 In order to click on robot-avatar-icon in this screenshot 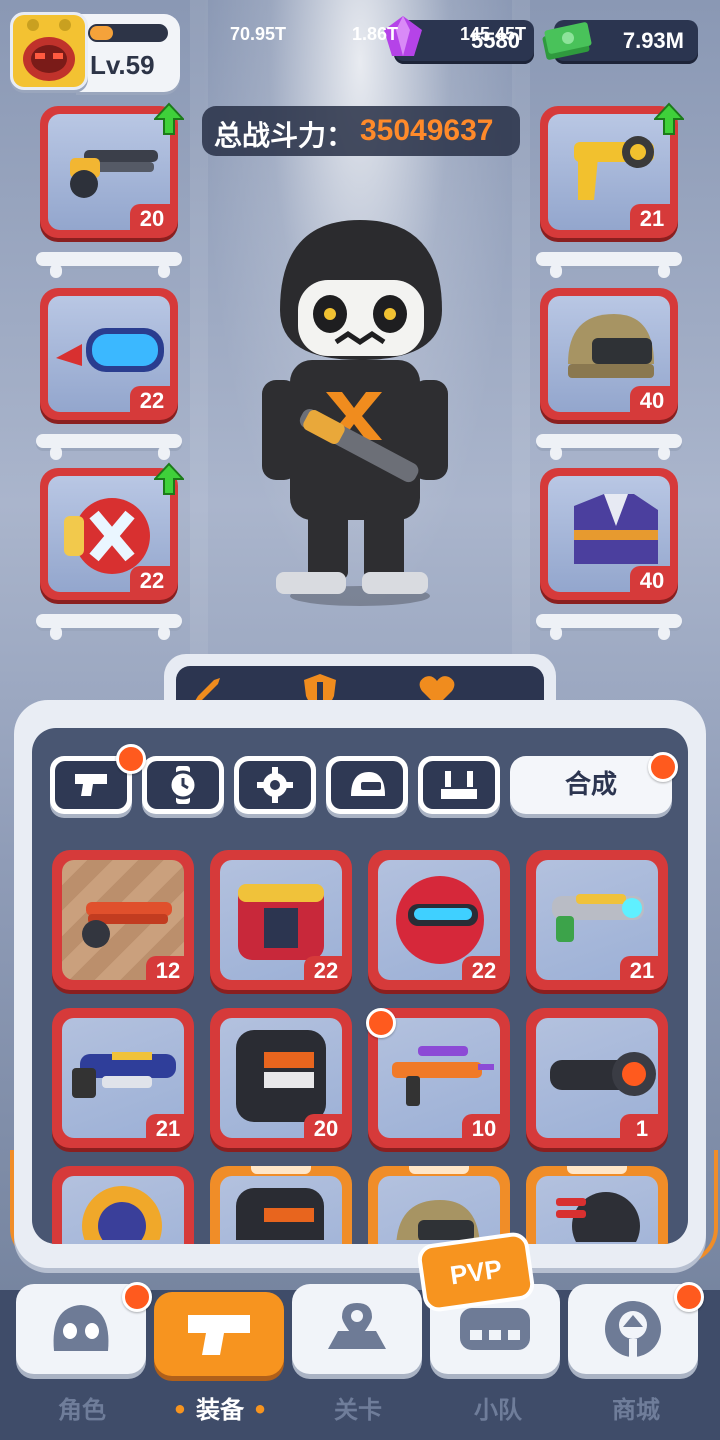, I will do `click(49, 51)`.